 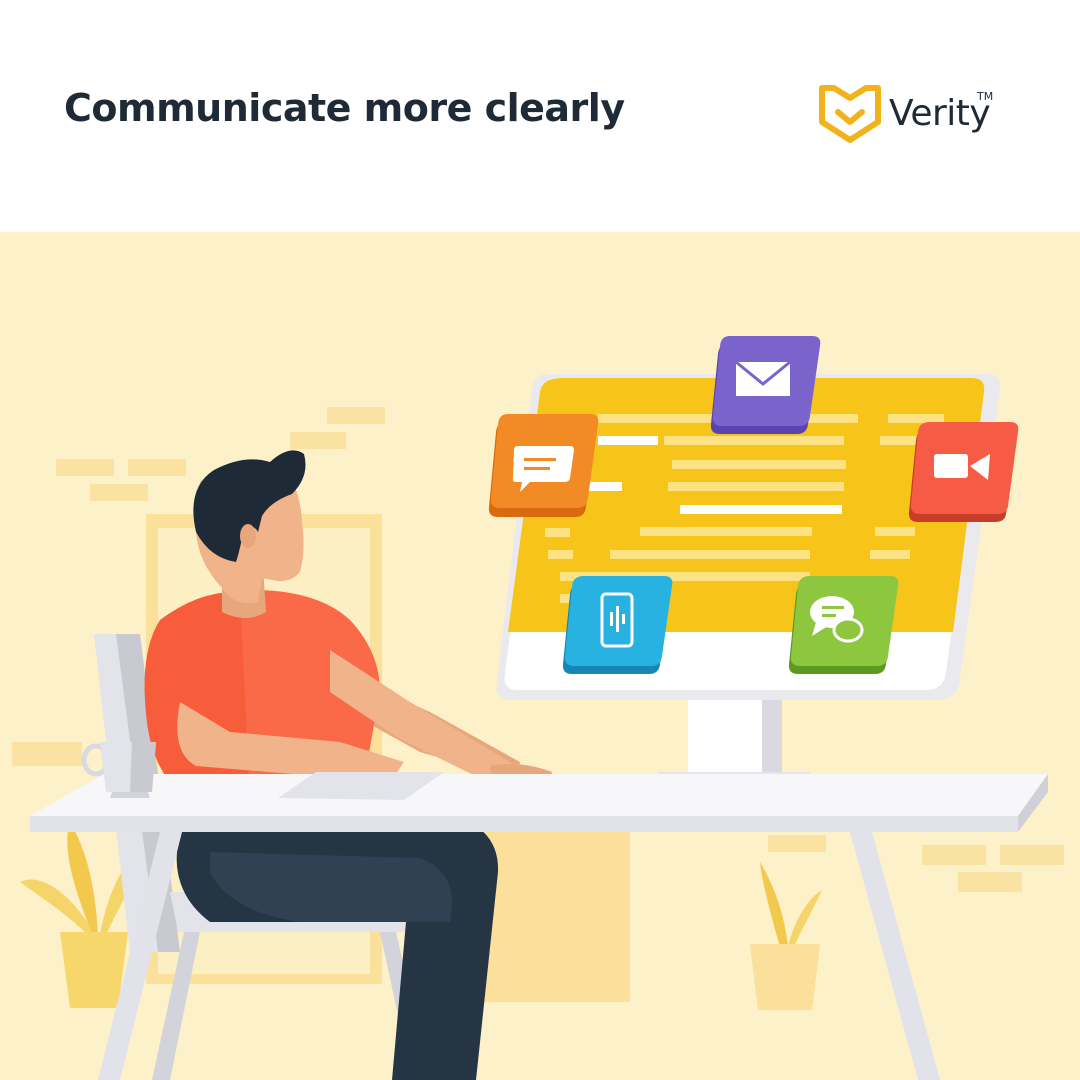 I want to click on chat-bubbles-icon, so click(x=843, y=625).